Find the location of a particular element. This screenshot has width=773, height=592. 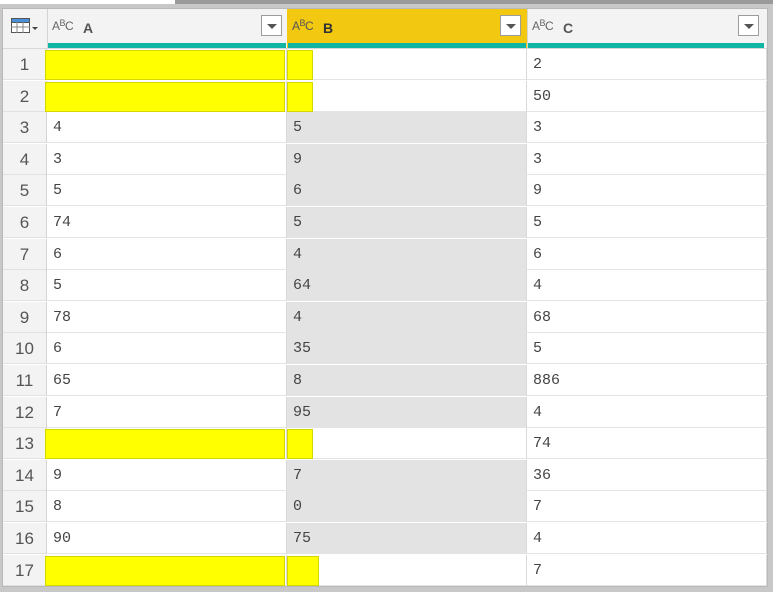

cell-value: 7 is located at coordinates (538, 506).